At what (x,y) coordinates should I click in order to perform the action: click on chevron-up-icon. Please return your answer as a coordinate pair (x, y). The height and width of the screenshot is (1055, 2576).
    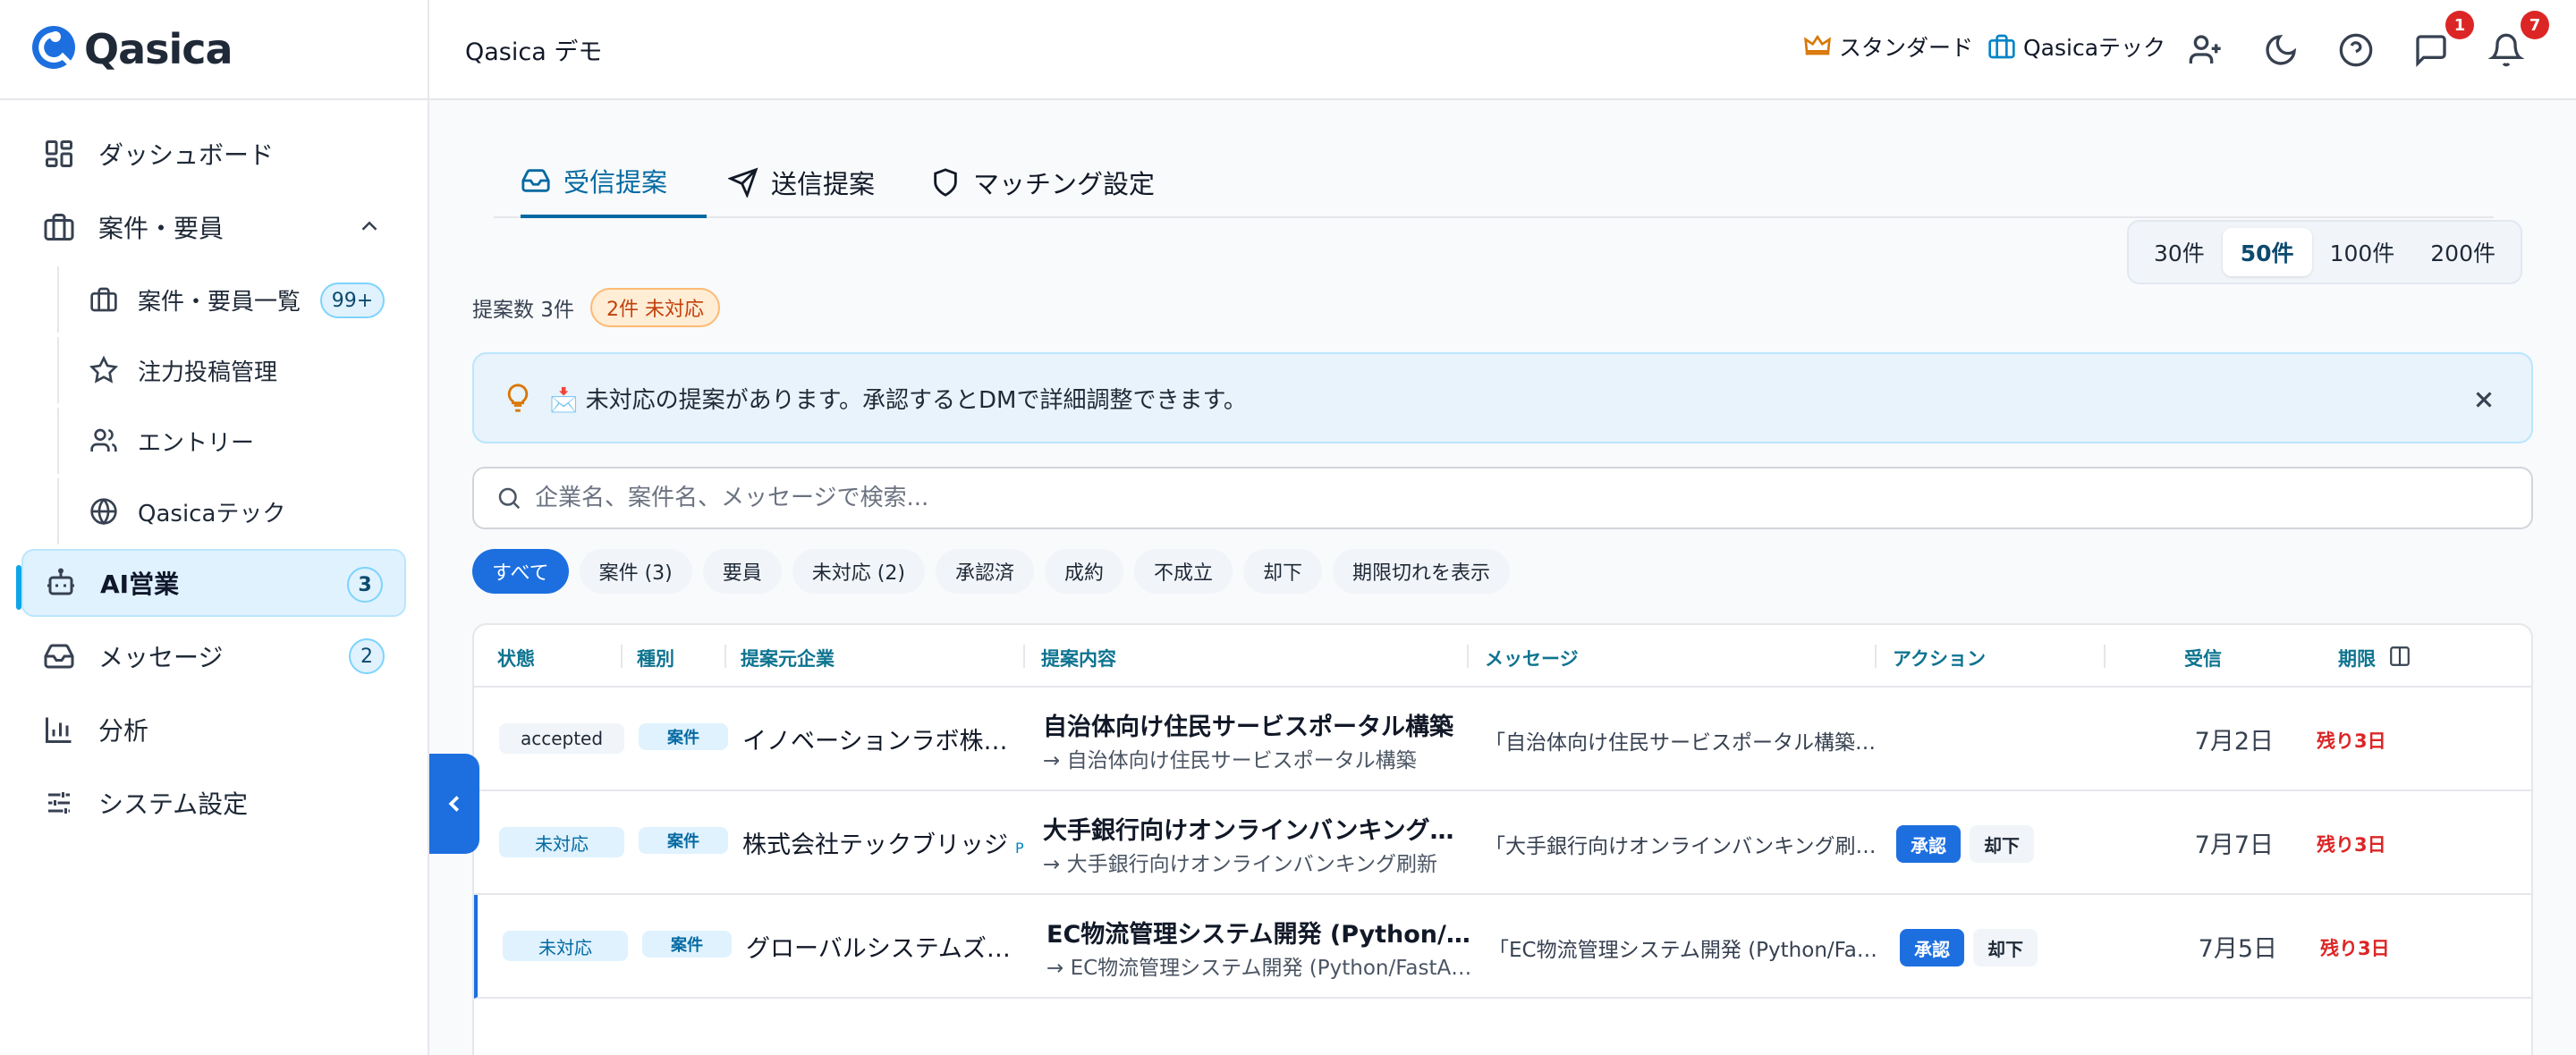
    Looking at the image, I should click on (369, 226).